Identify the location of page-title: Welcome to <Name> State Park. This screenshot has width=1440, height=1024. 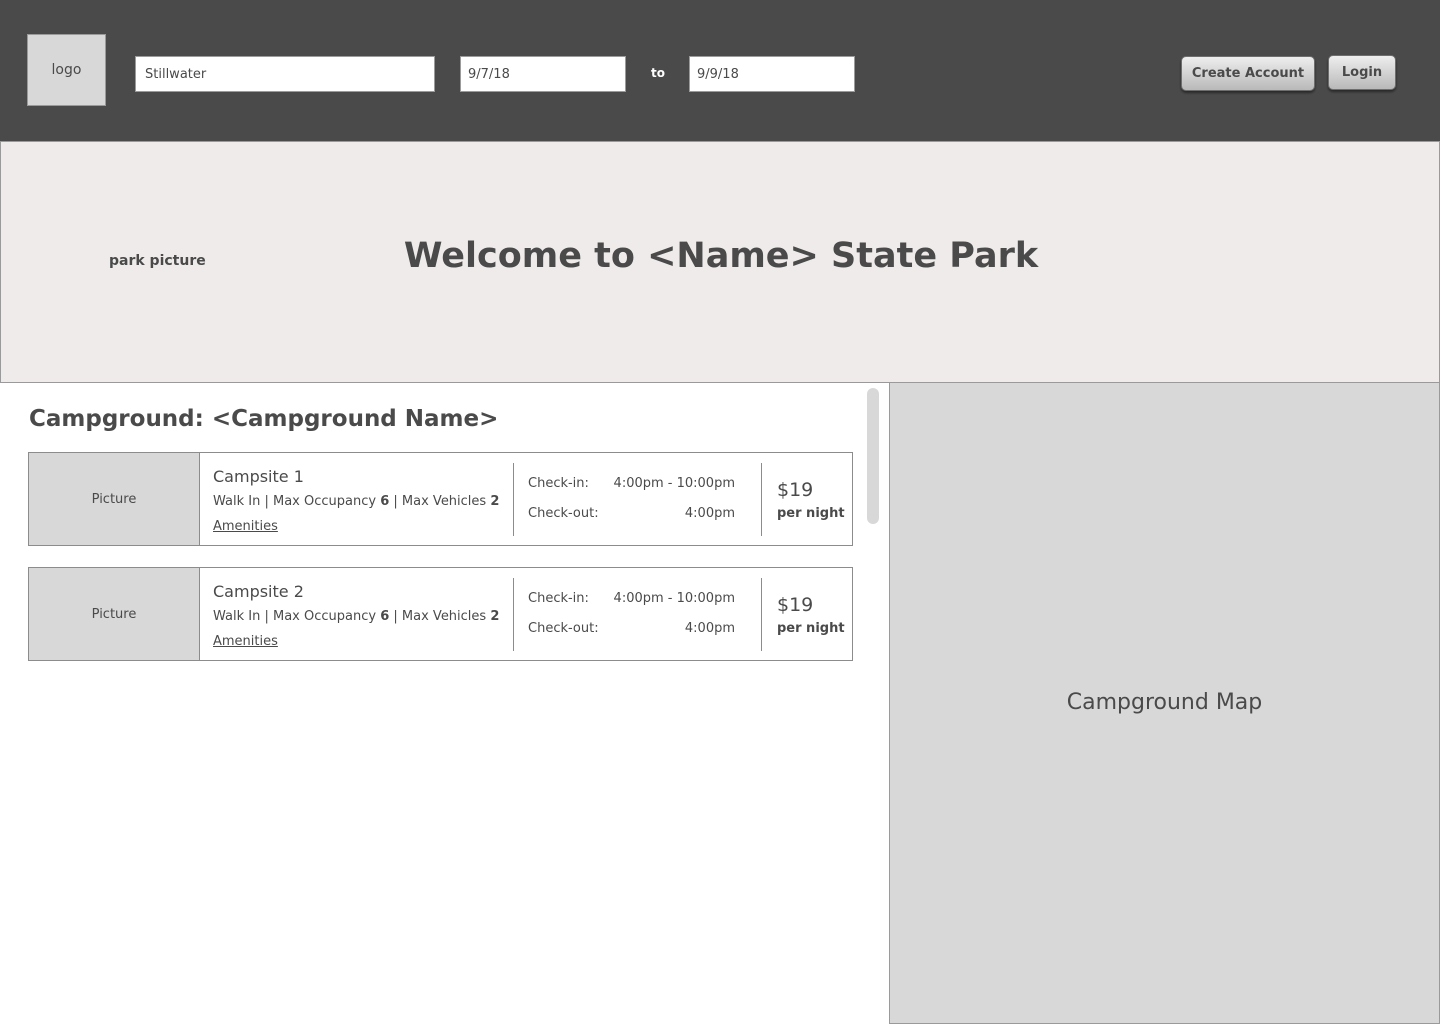
(721, 256).